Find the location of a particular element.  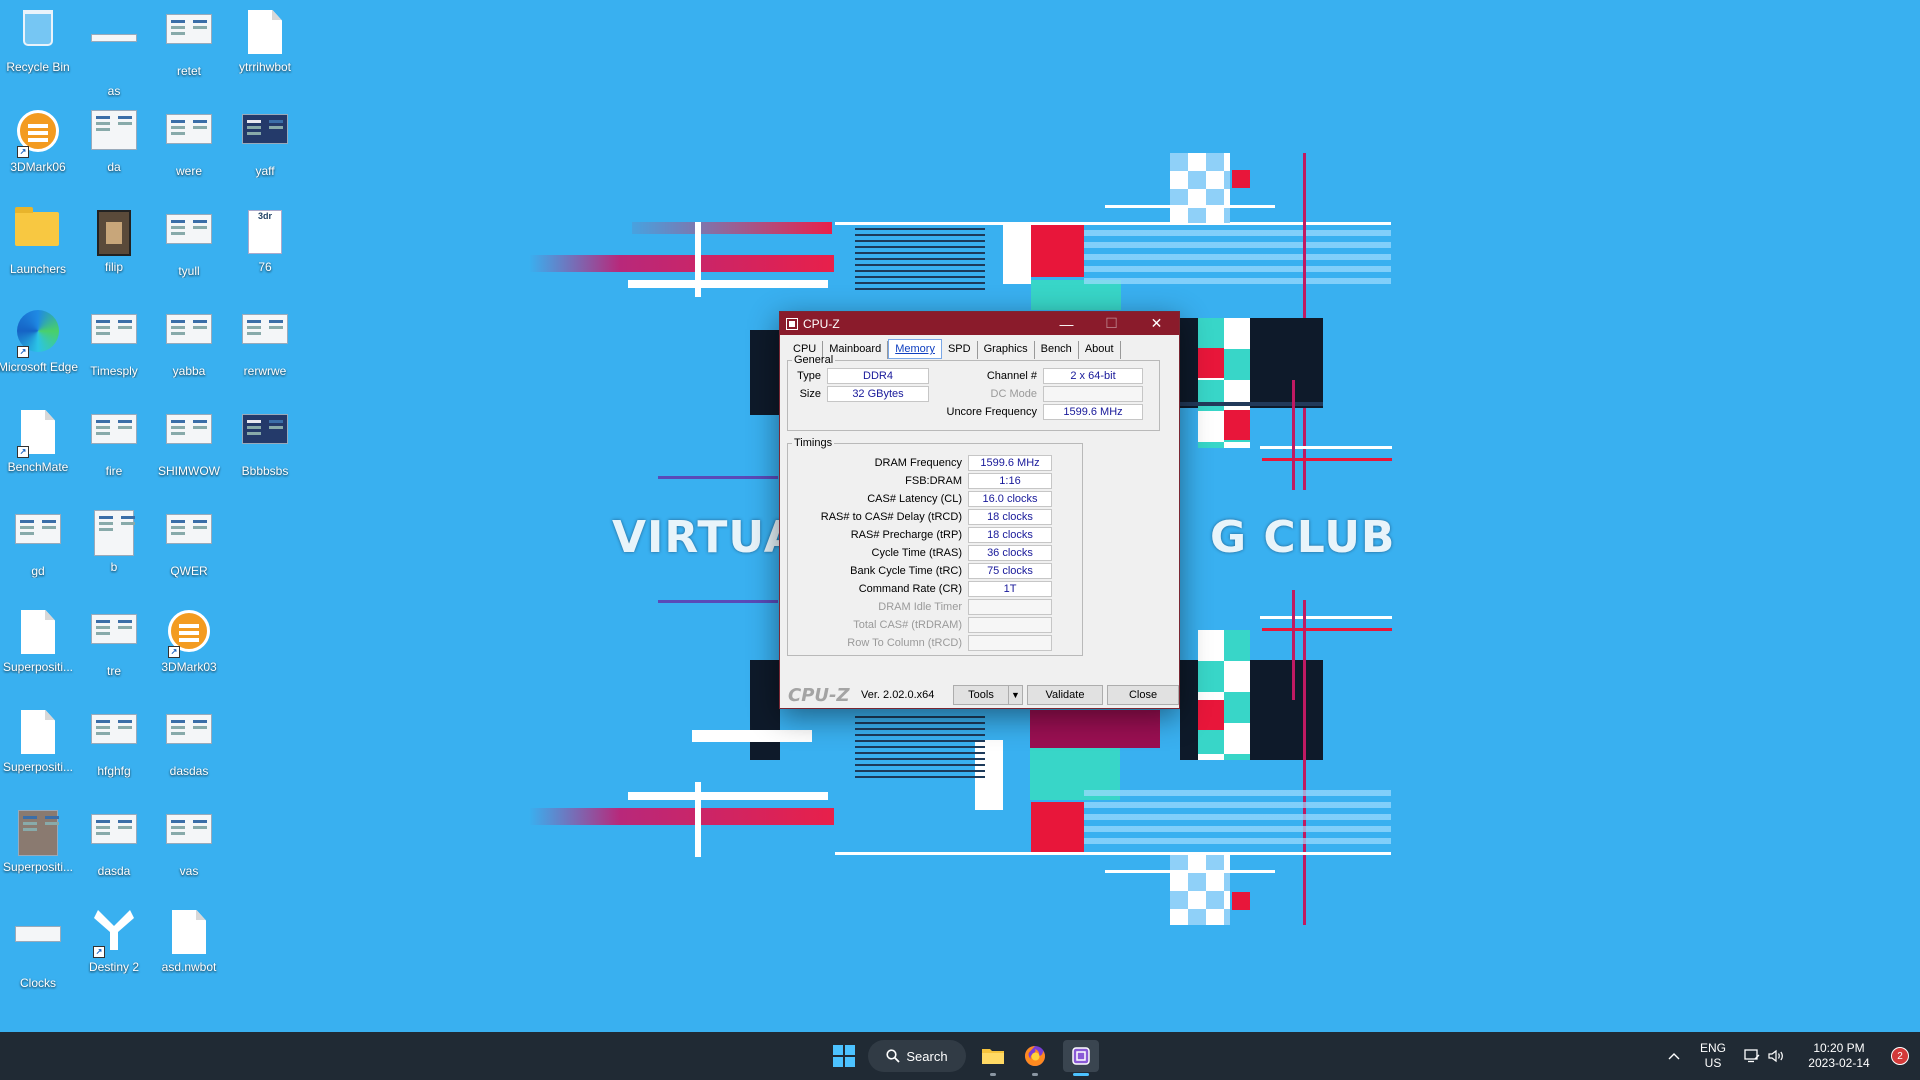

uncore-row: Uncore Frequency 1599.6 MHz is located at coordinates (1015, 412).